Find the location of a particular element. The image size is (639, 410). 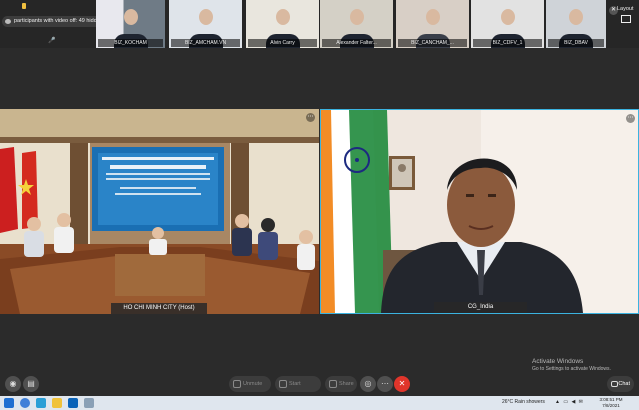

chat-label: Chat is located at coordinates (624, 384).